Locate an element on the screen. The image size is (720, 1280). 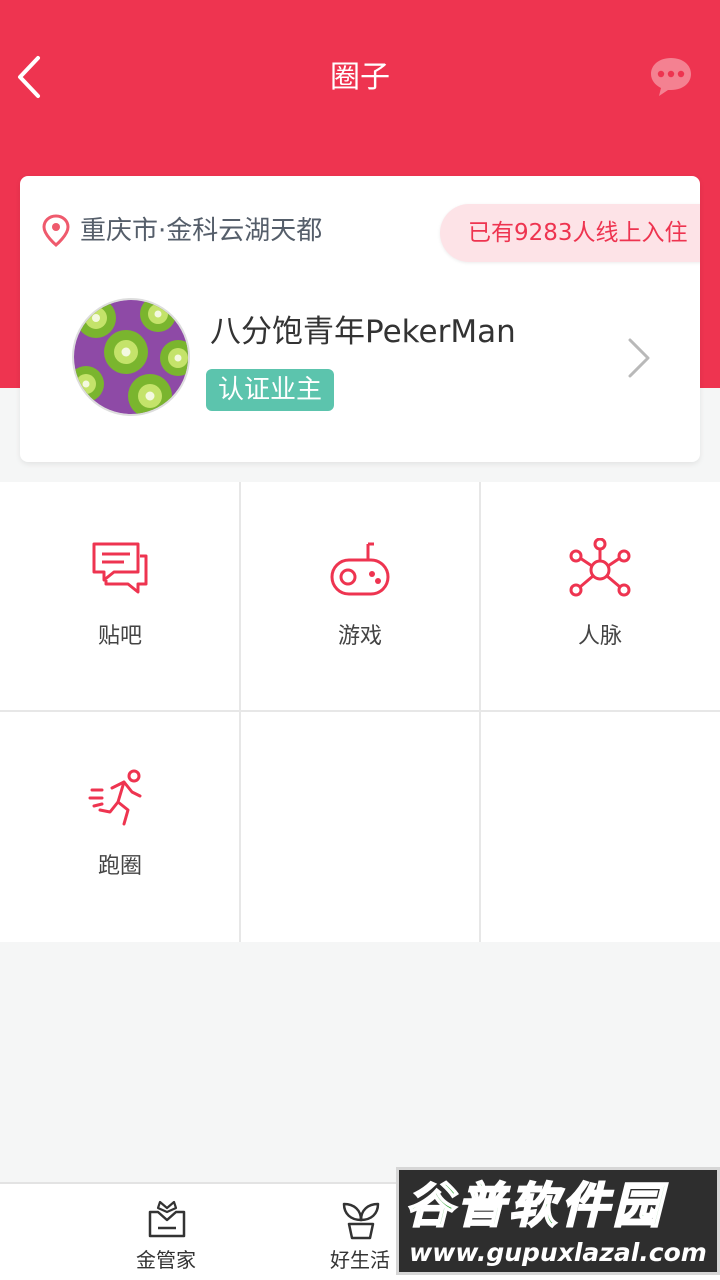
grid-item-label: 游戏 is located at coordinates (359, 636).